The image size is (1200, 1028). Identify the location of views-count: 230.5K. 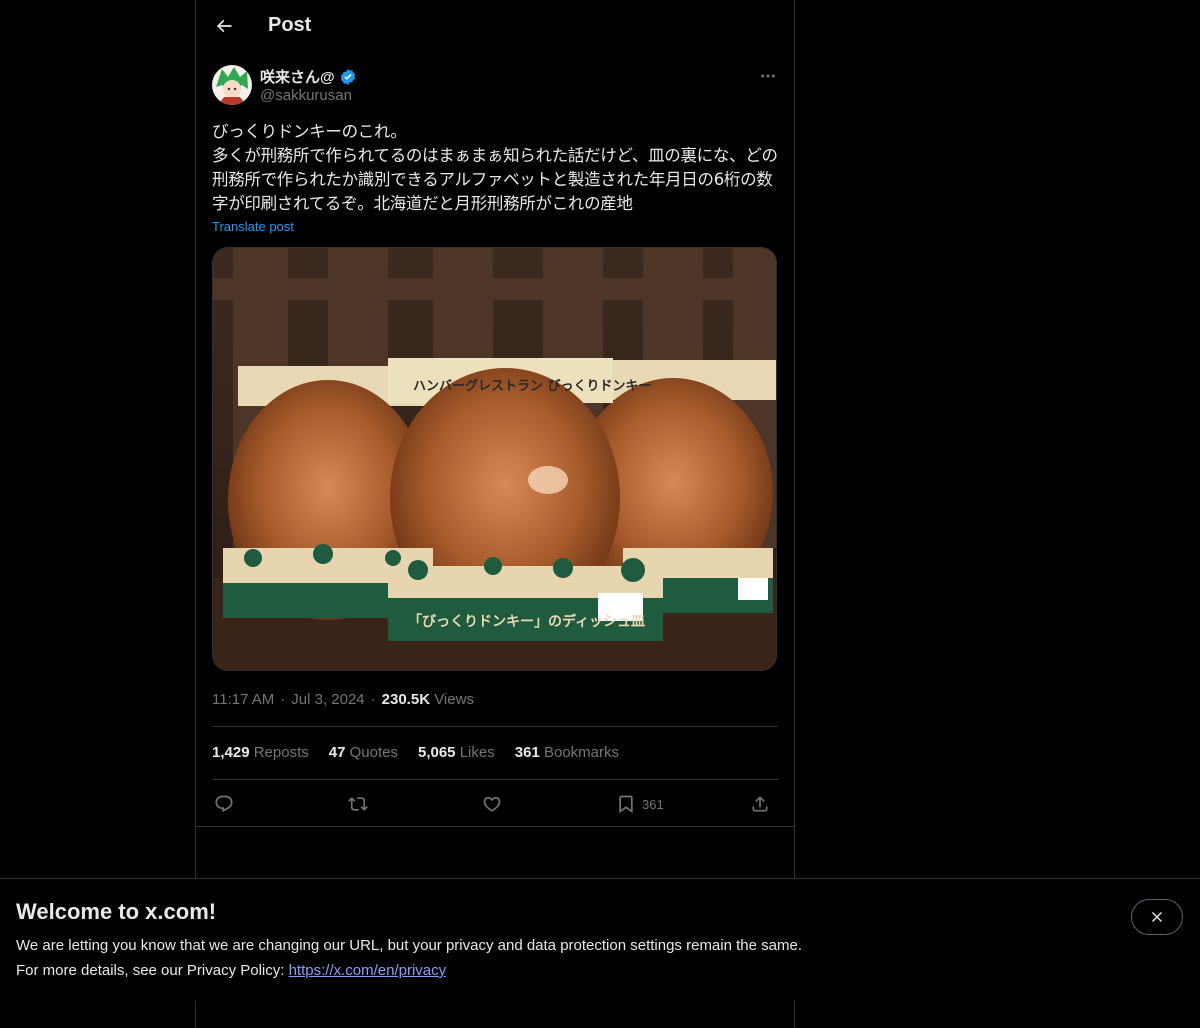
(406, 699).